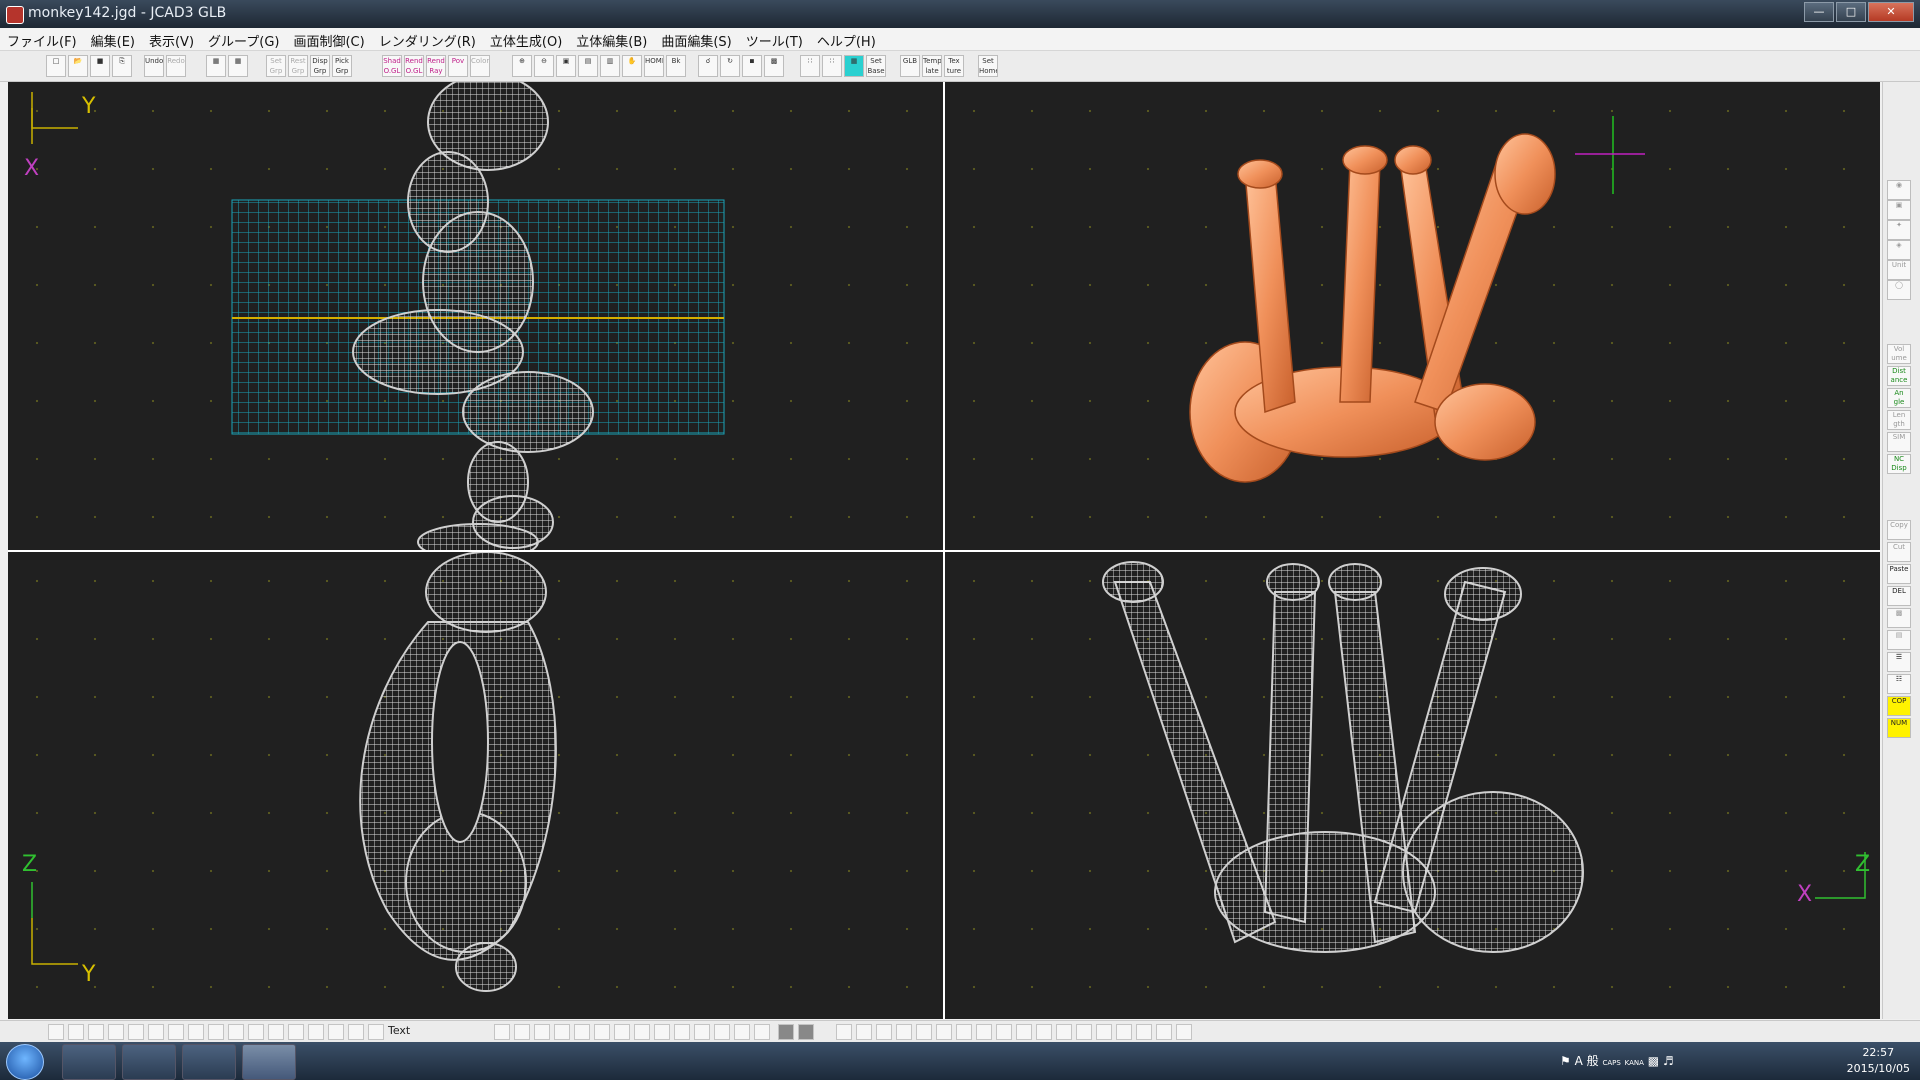 The width and height of the screenshot is (1920, 1080). What do you see at coordinates (243, 39) in the screenshot?
I see `menu-group: グループ(G)` at bounding box center [243, 39].